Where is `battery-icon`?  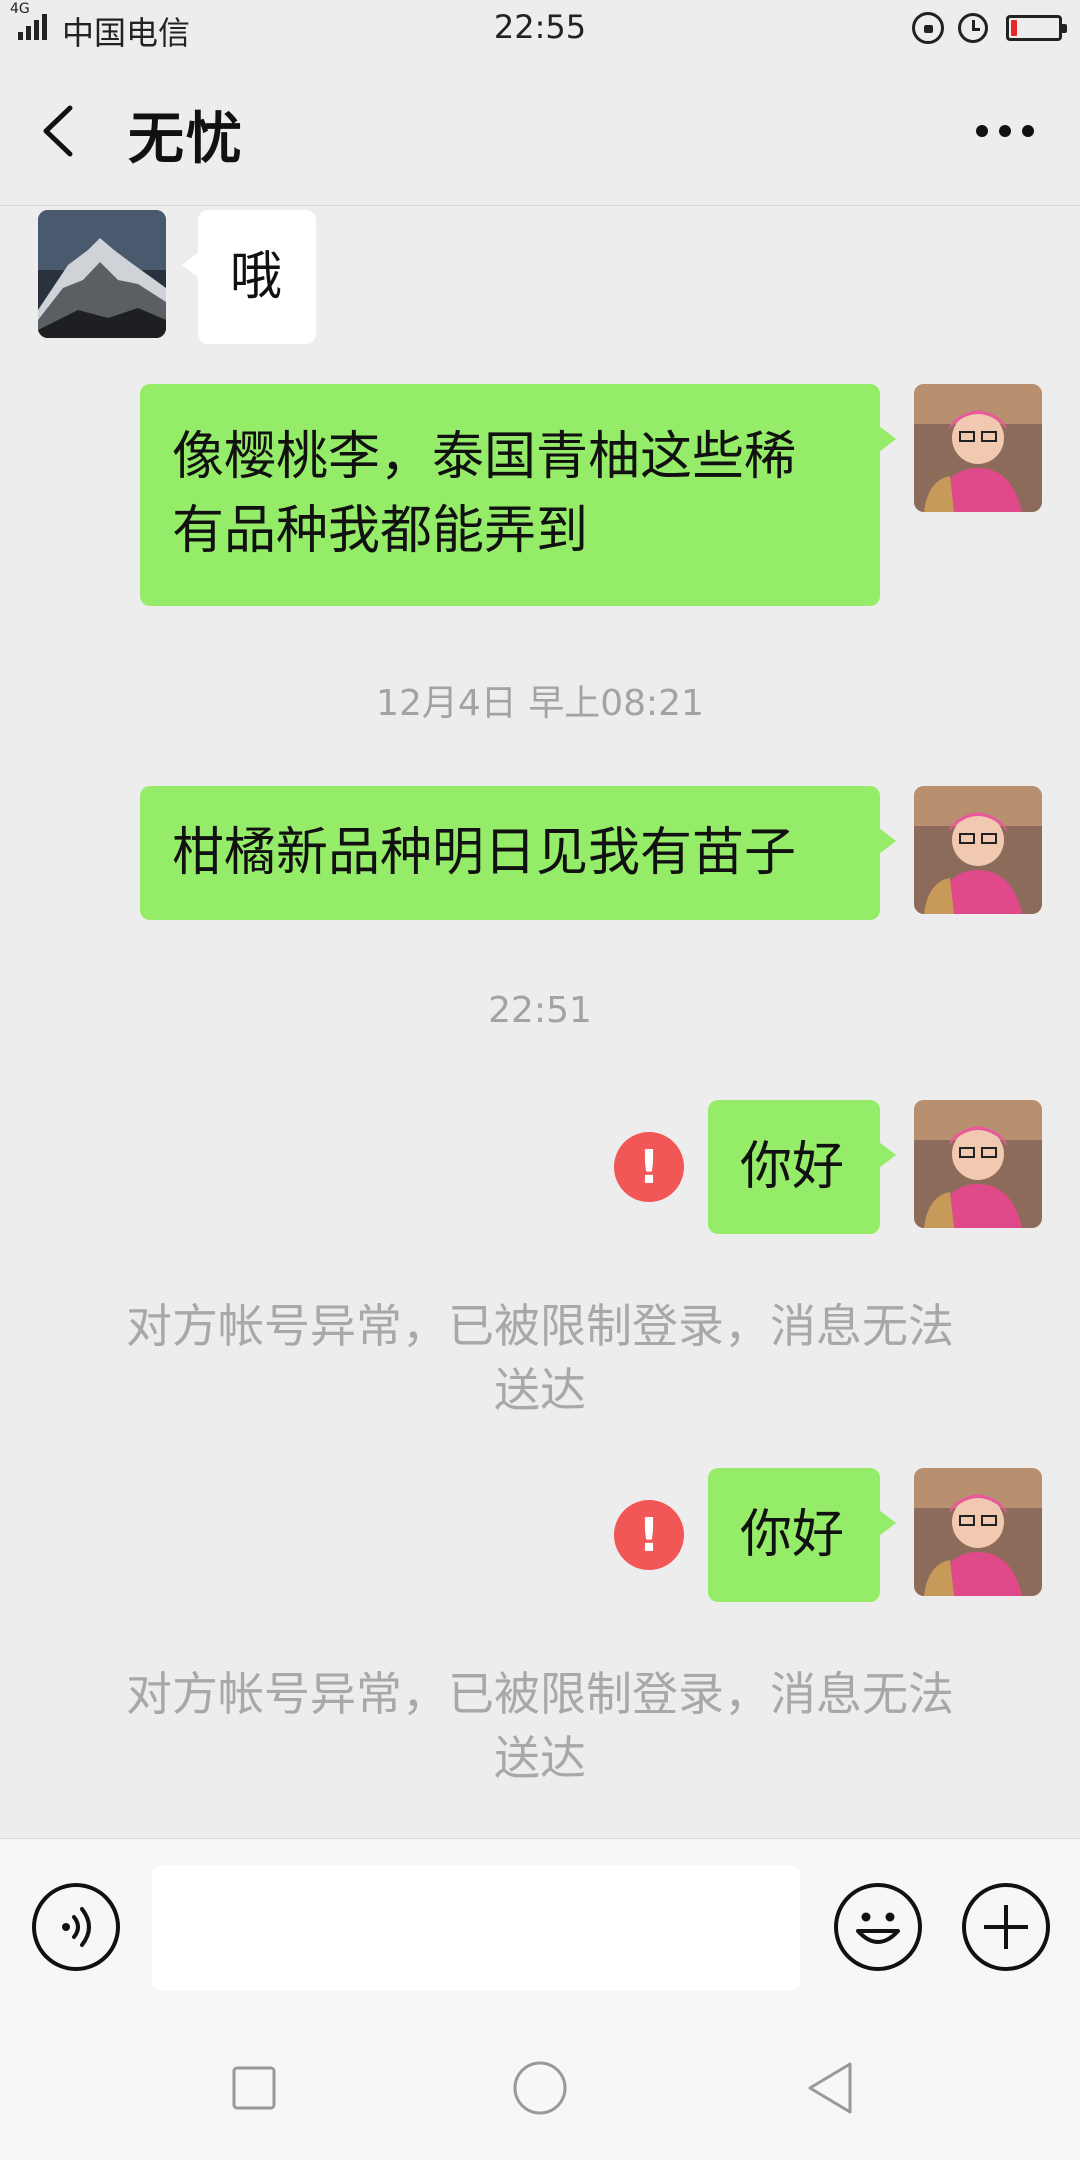 battery-icon is located at coordinates (1036, 28).